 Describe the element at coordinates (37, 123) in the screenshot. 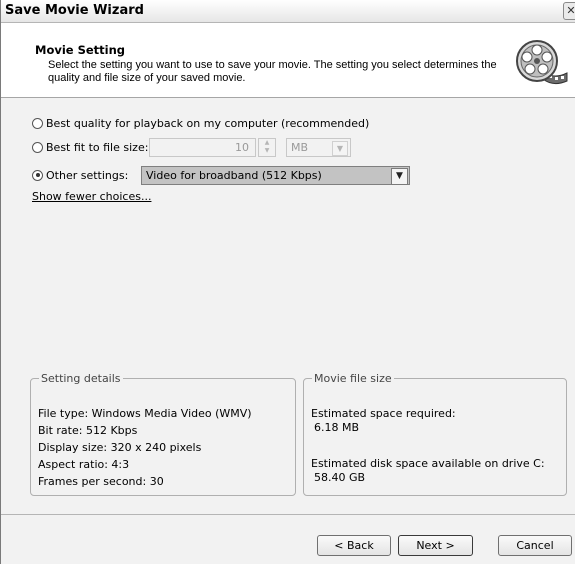

I see `best-quality-radio` at that location.